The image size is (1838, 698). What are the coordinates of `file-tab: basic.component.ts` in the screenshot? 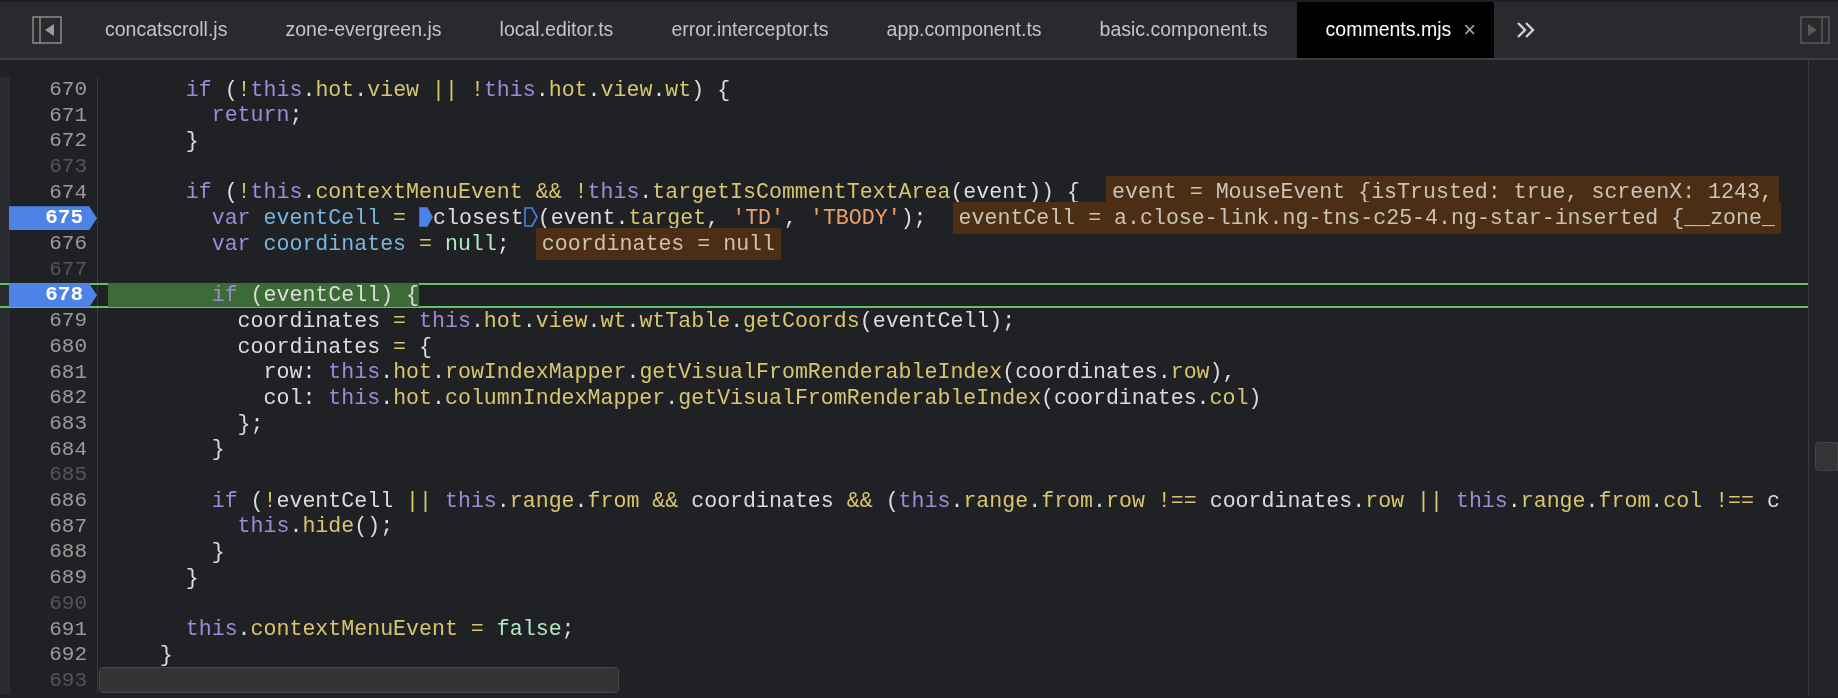 It's located at (1183, 30).